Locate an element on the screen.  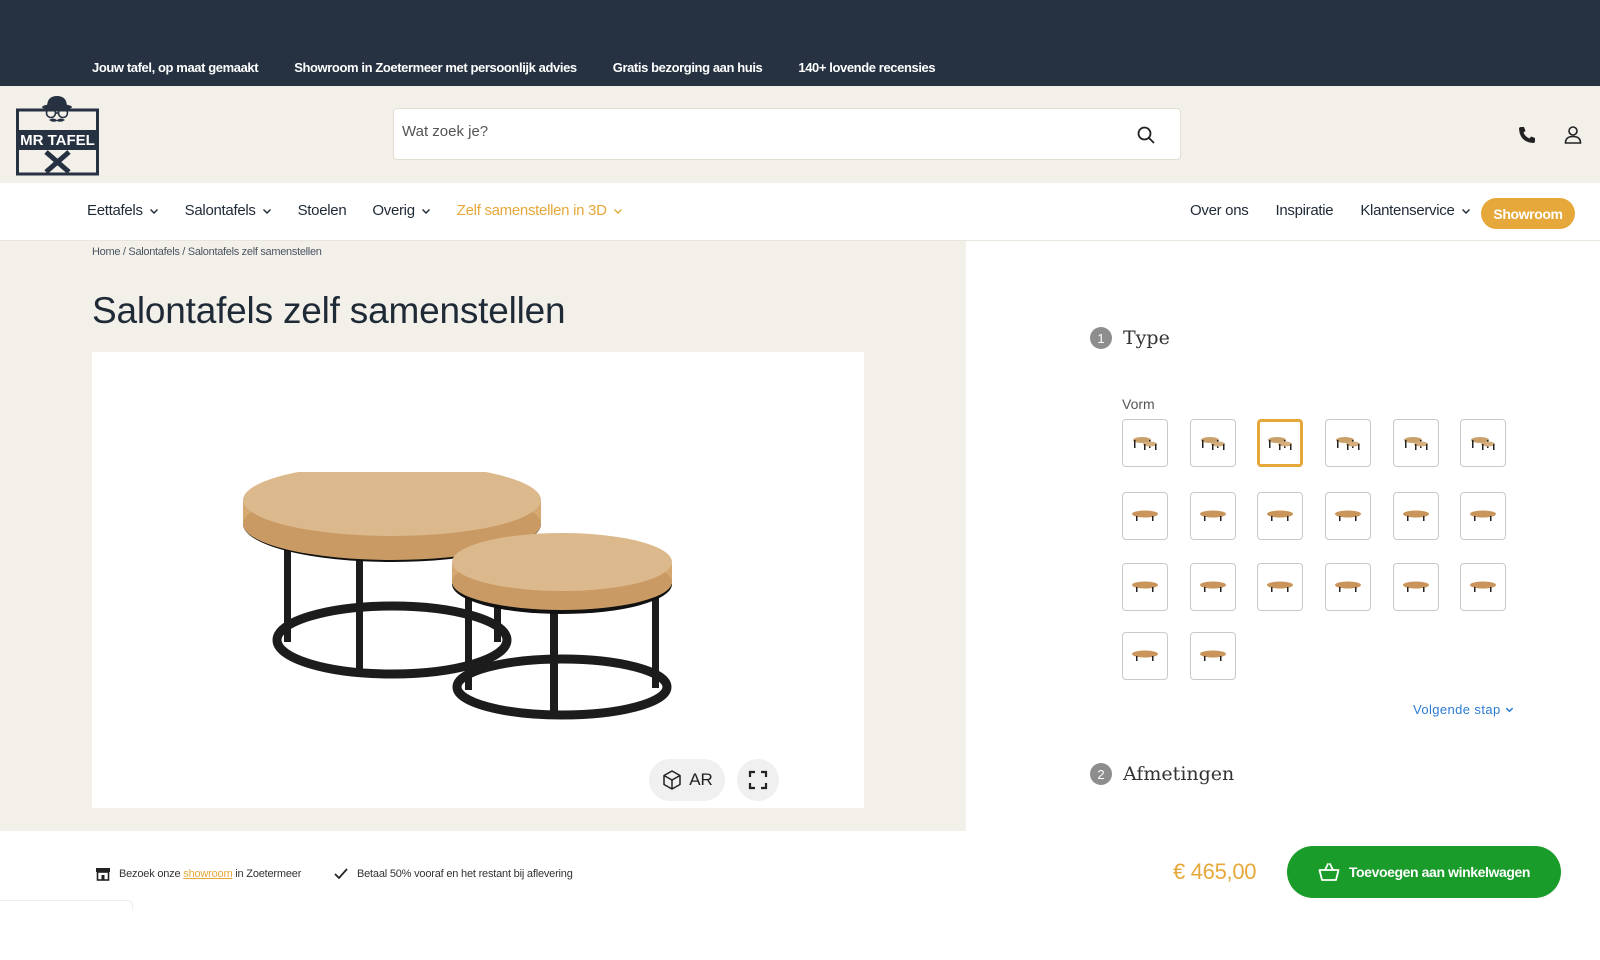
table-preview-image is located at coordinates (457, 596).